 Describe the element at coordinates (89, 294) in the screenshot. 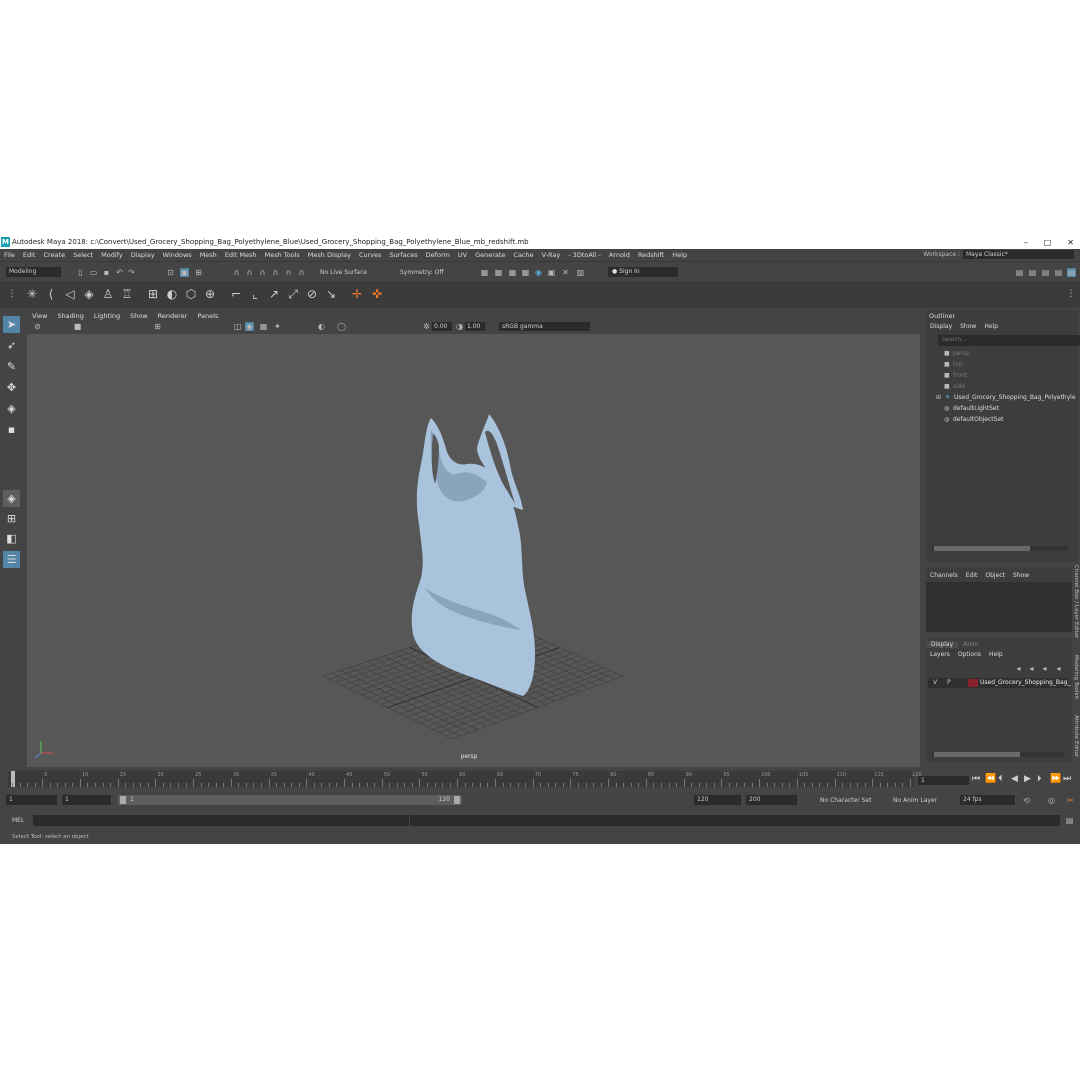

I see `bind-skin-icon: ◈` at that location.